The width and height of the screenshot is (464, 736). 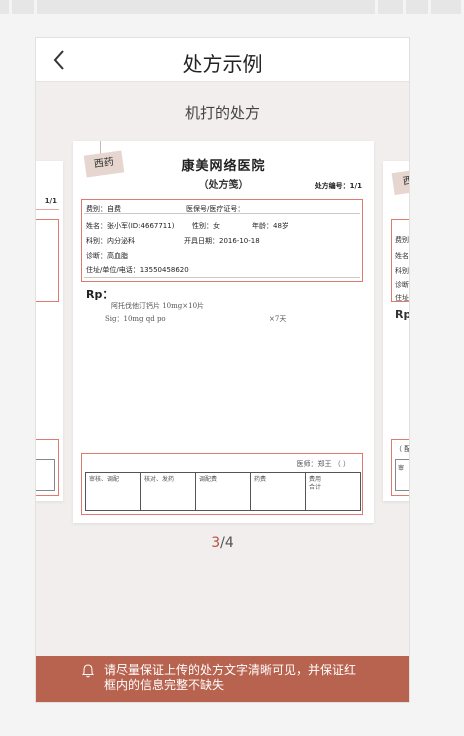 What do you see at coordinates (401, 468) in the screenshot?
I see `sign-cell: 审` at bounding box center [401, 468].